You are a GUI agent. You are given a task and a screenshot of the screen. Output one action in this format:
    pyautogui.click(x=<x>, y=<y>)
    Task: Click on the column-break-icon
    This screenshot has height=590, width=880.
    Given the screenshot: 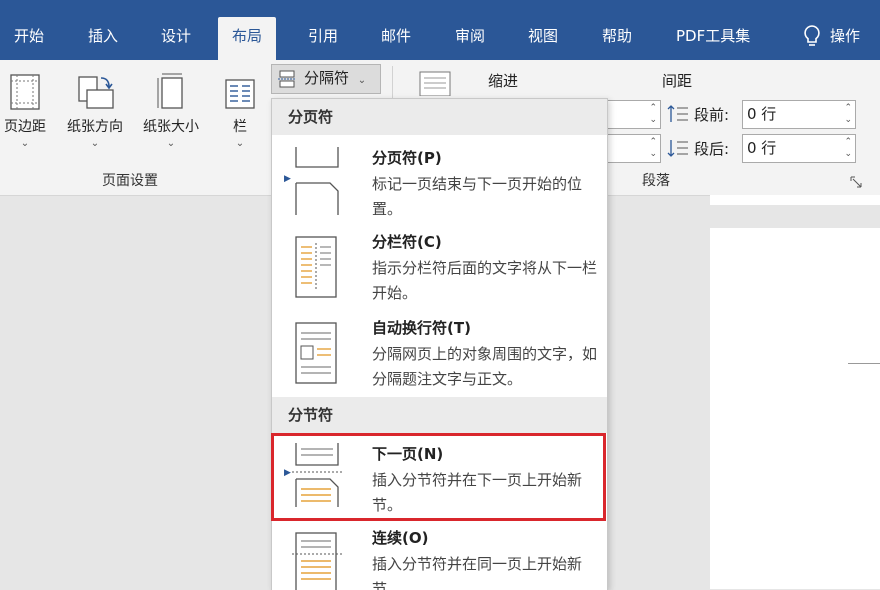 What is the action you would take?
    pyautogui.click(x=316, y=267)
    